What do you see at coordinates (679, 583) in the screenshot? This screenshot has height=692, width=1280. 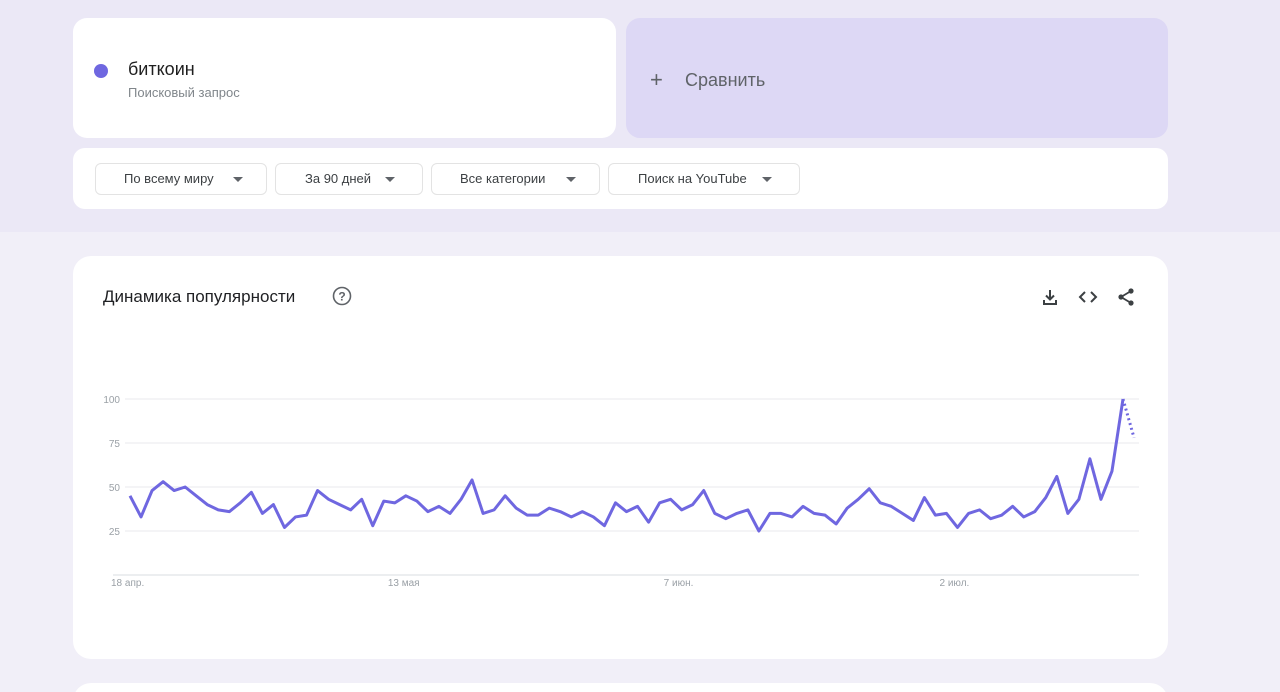 I see `x-tick-label: 7 июн.` at bounding box center [679, 583].